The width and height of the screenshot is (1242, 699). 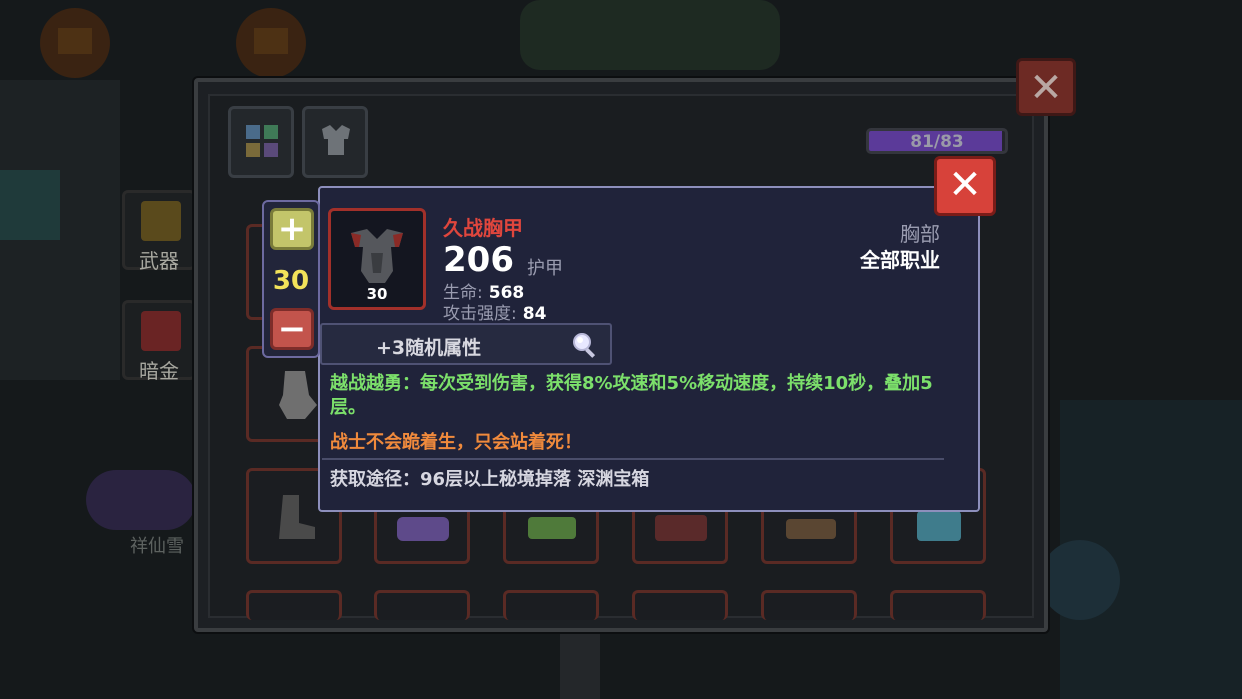 What do you see at coordinates (534, 314) in the screenshot?
I see `stat-value: 84` at bounding box center [534, 314].